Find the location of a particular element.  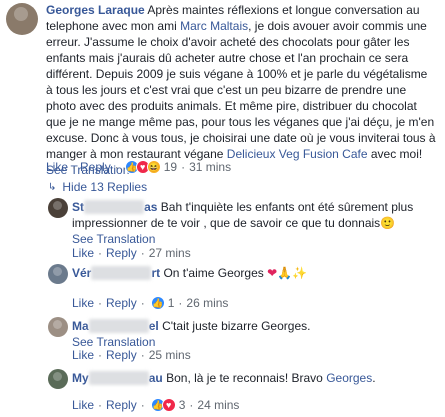

reactions: 👍 ♥ 😆 is located at coordinates (142, 167).